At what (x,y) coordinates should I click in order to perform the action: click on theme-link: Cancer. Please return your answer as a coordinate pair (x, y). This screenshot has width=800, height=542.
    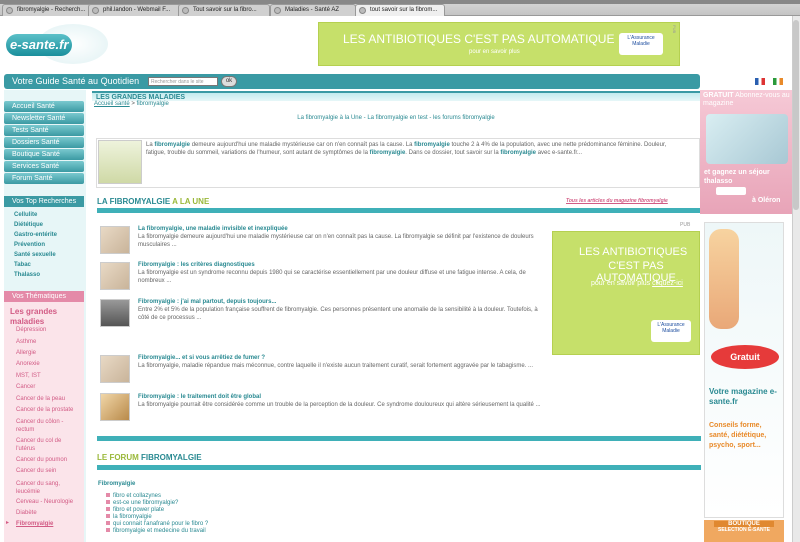
    Looking at the image, I should click on (25, 387).